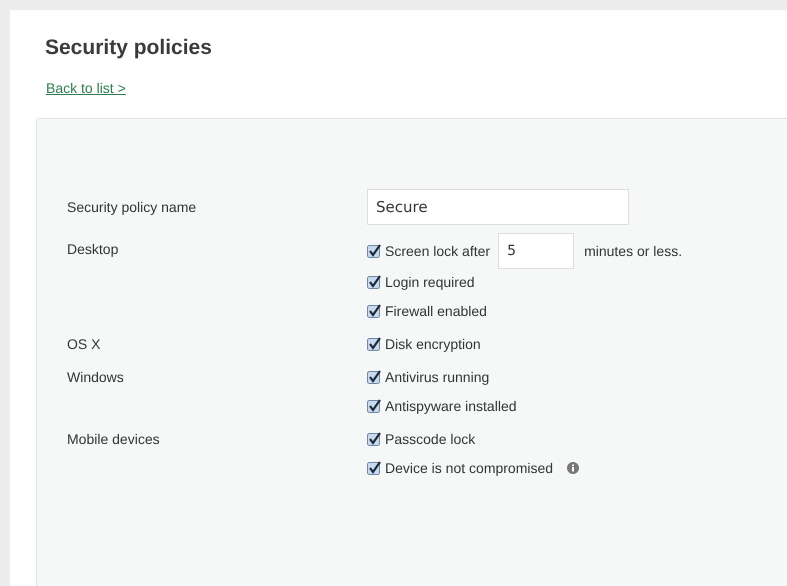 The image size is (787, 586). I want to click on option-suffix: minutes or less., so click(633, 251).